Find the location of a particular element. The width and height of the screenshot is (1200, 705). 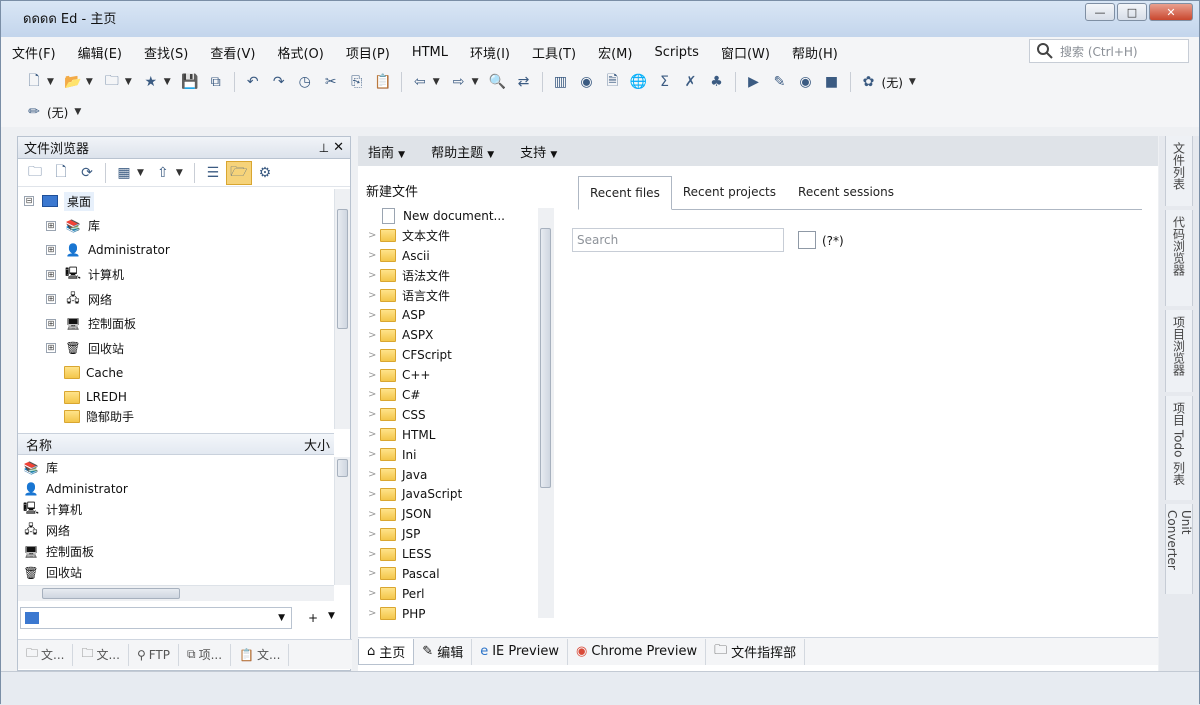

menu-environment: 环境(I) is located at coordinates (490, 52).